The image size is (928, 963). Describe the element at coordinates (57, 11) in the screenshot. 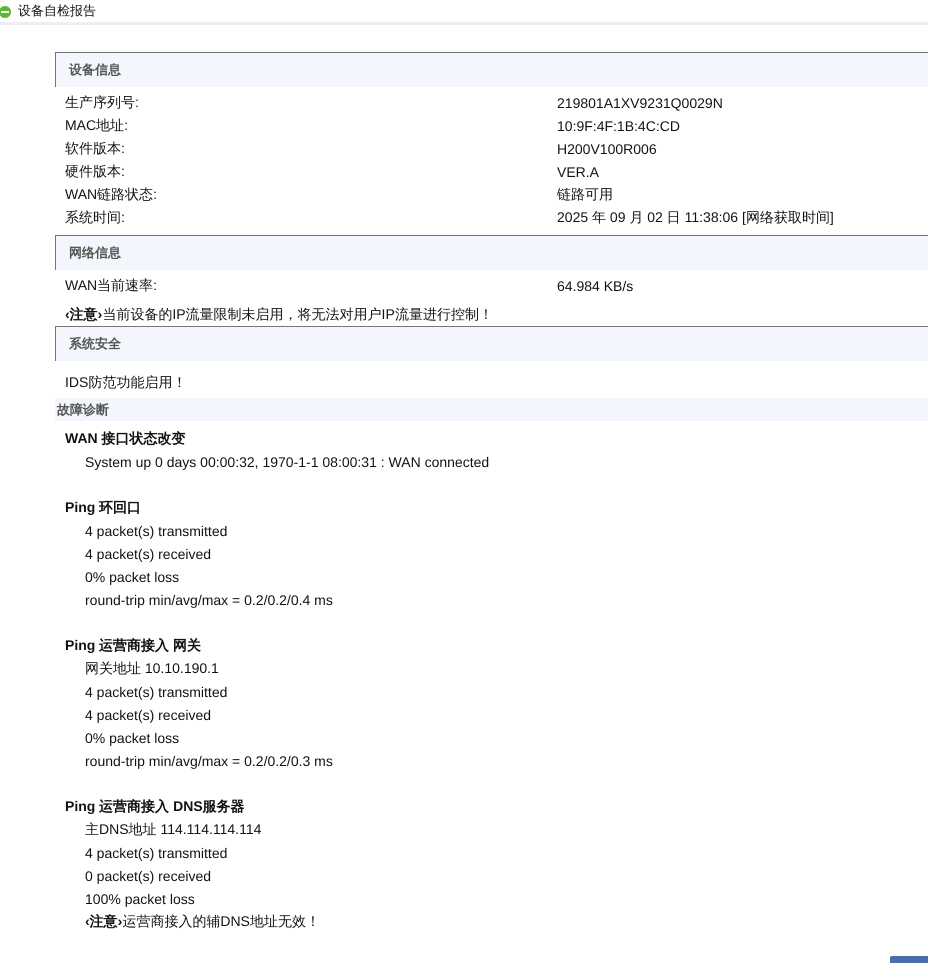

I see `window-title: 设备自检报告` at that location.